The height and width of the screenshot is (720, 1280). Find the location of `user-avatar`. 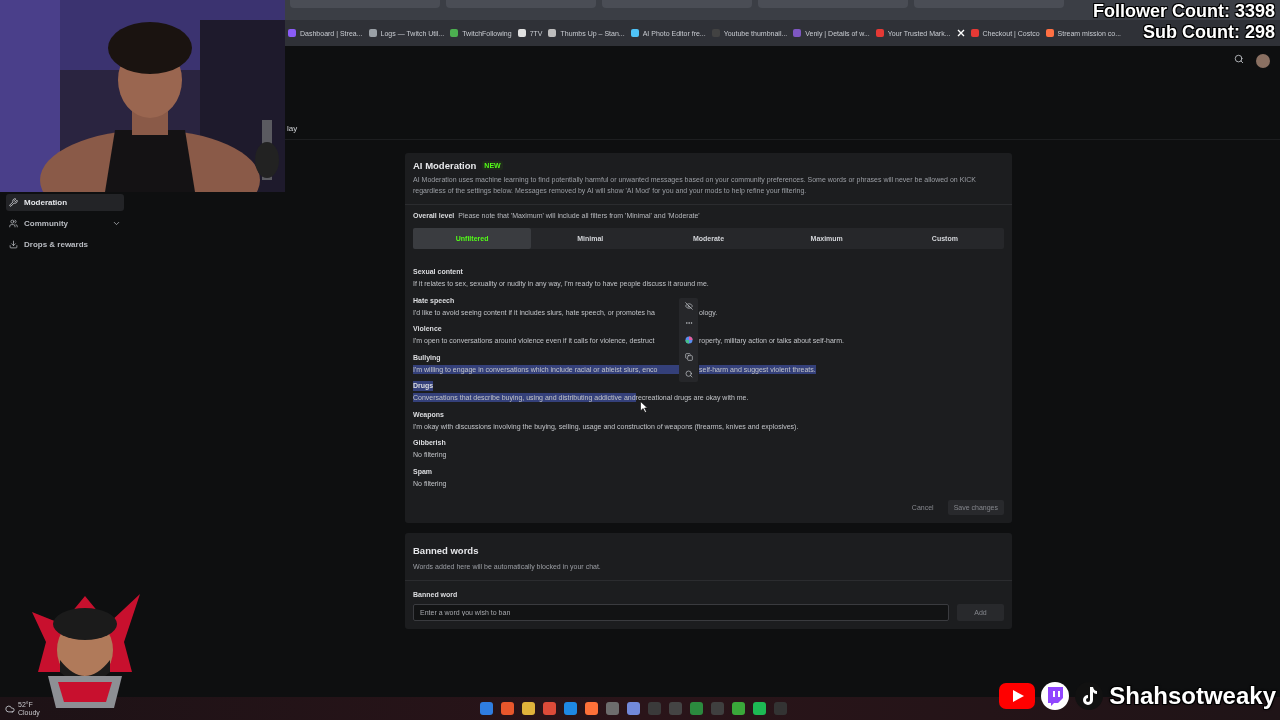

user-avatar is located at coordinates (1263, 61).